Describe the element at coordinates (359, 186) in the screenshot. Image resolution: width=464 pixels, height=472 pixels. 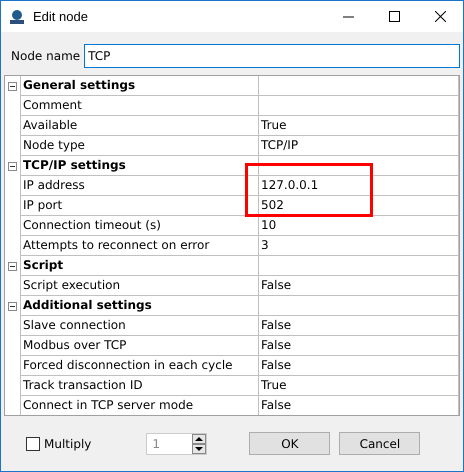
I see `property-value: 127.0.0.1` at that location.